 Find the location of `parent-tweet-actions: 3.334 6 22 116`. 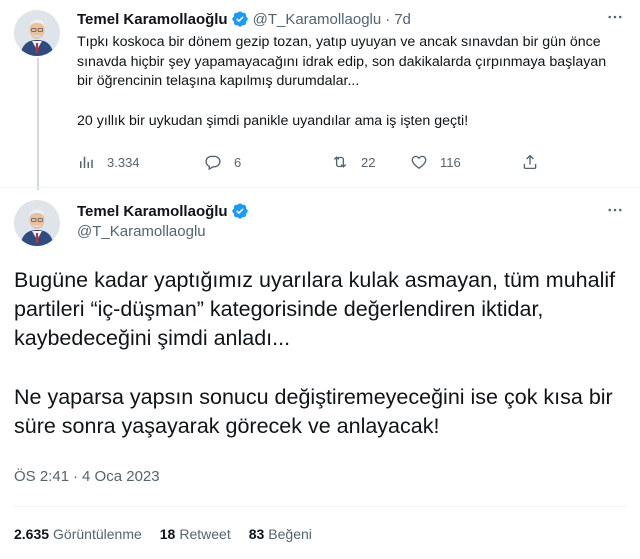

parent-tweet-actions: 3.334 6 22 116 is located at coordinates (312, 162).